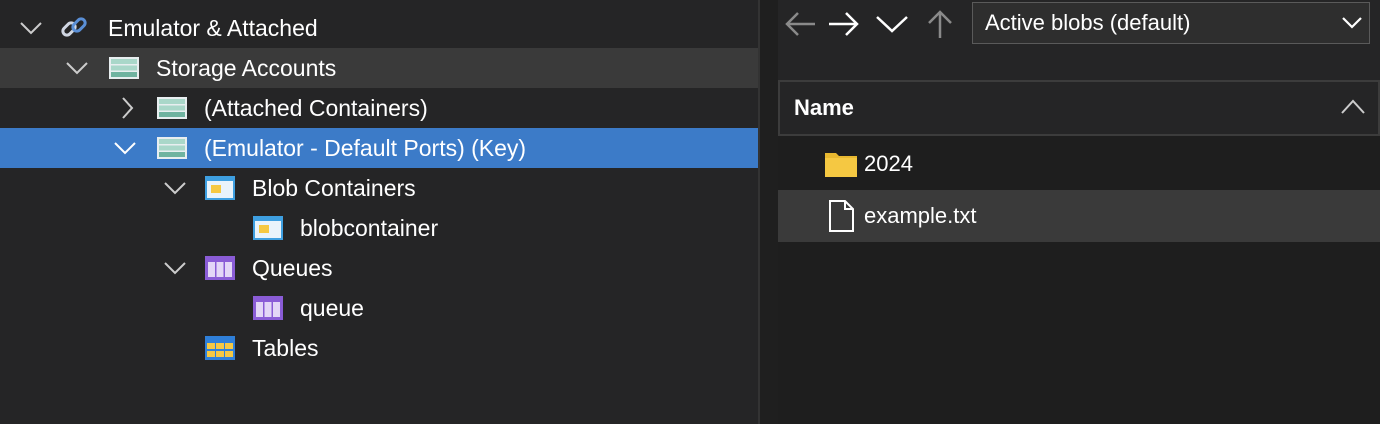 The image size is (1380, 424). I want to click on tree-node-blob-containers: Blob Containers, so click(379, 188).